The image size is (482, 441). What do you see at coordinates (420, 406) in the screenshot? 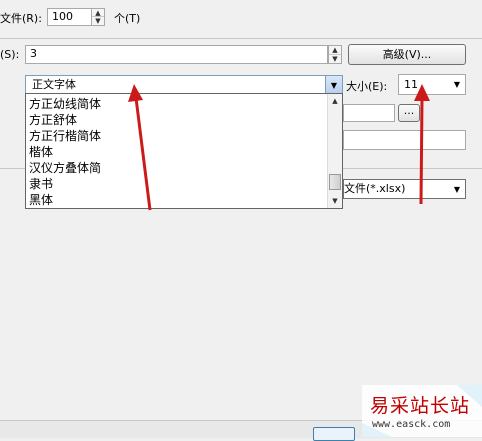
I see `watermark-title: 易采站长站` at bounding box center [420, 406].